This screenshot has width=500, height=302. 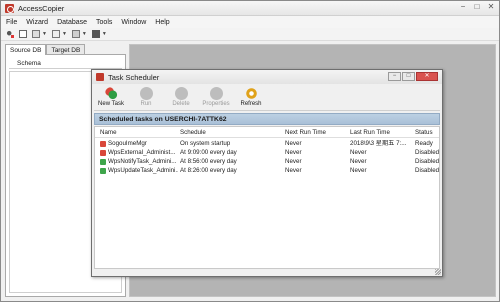 I want to click on properties-label: Properties, so click(x=216, y=104).